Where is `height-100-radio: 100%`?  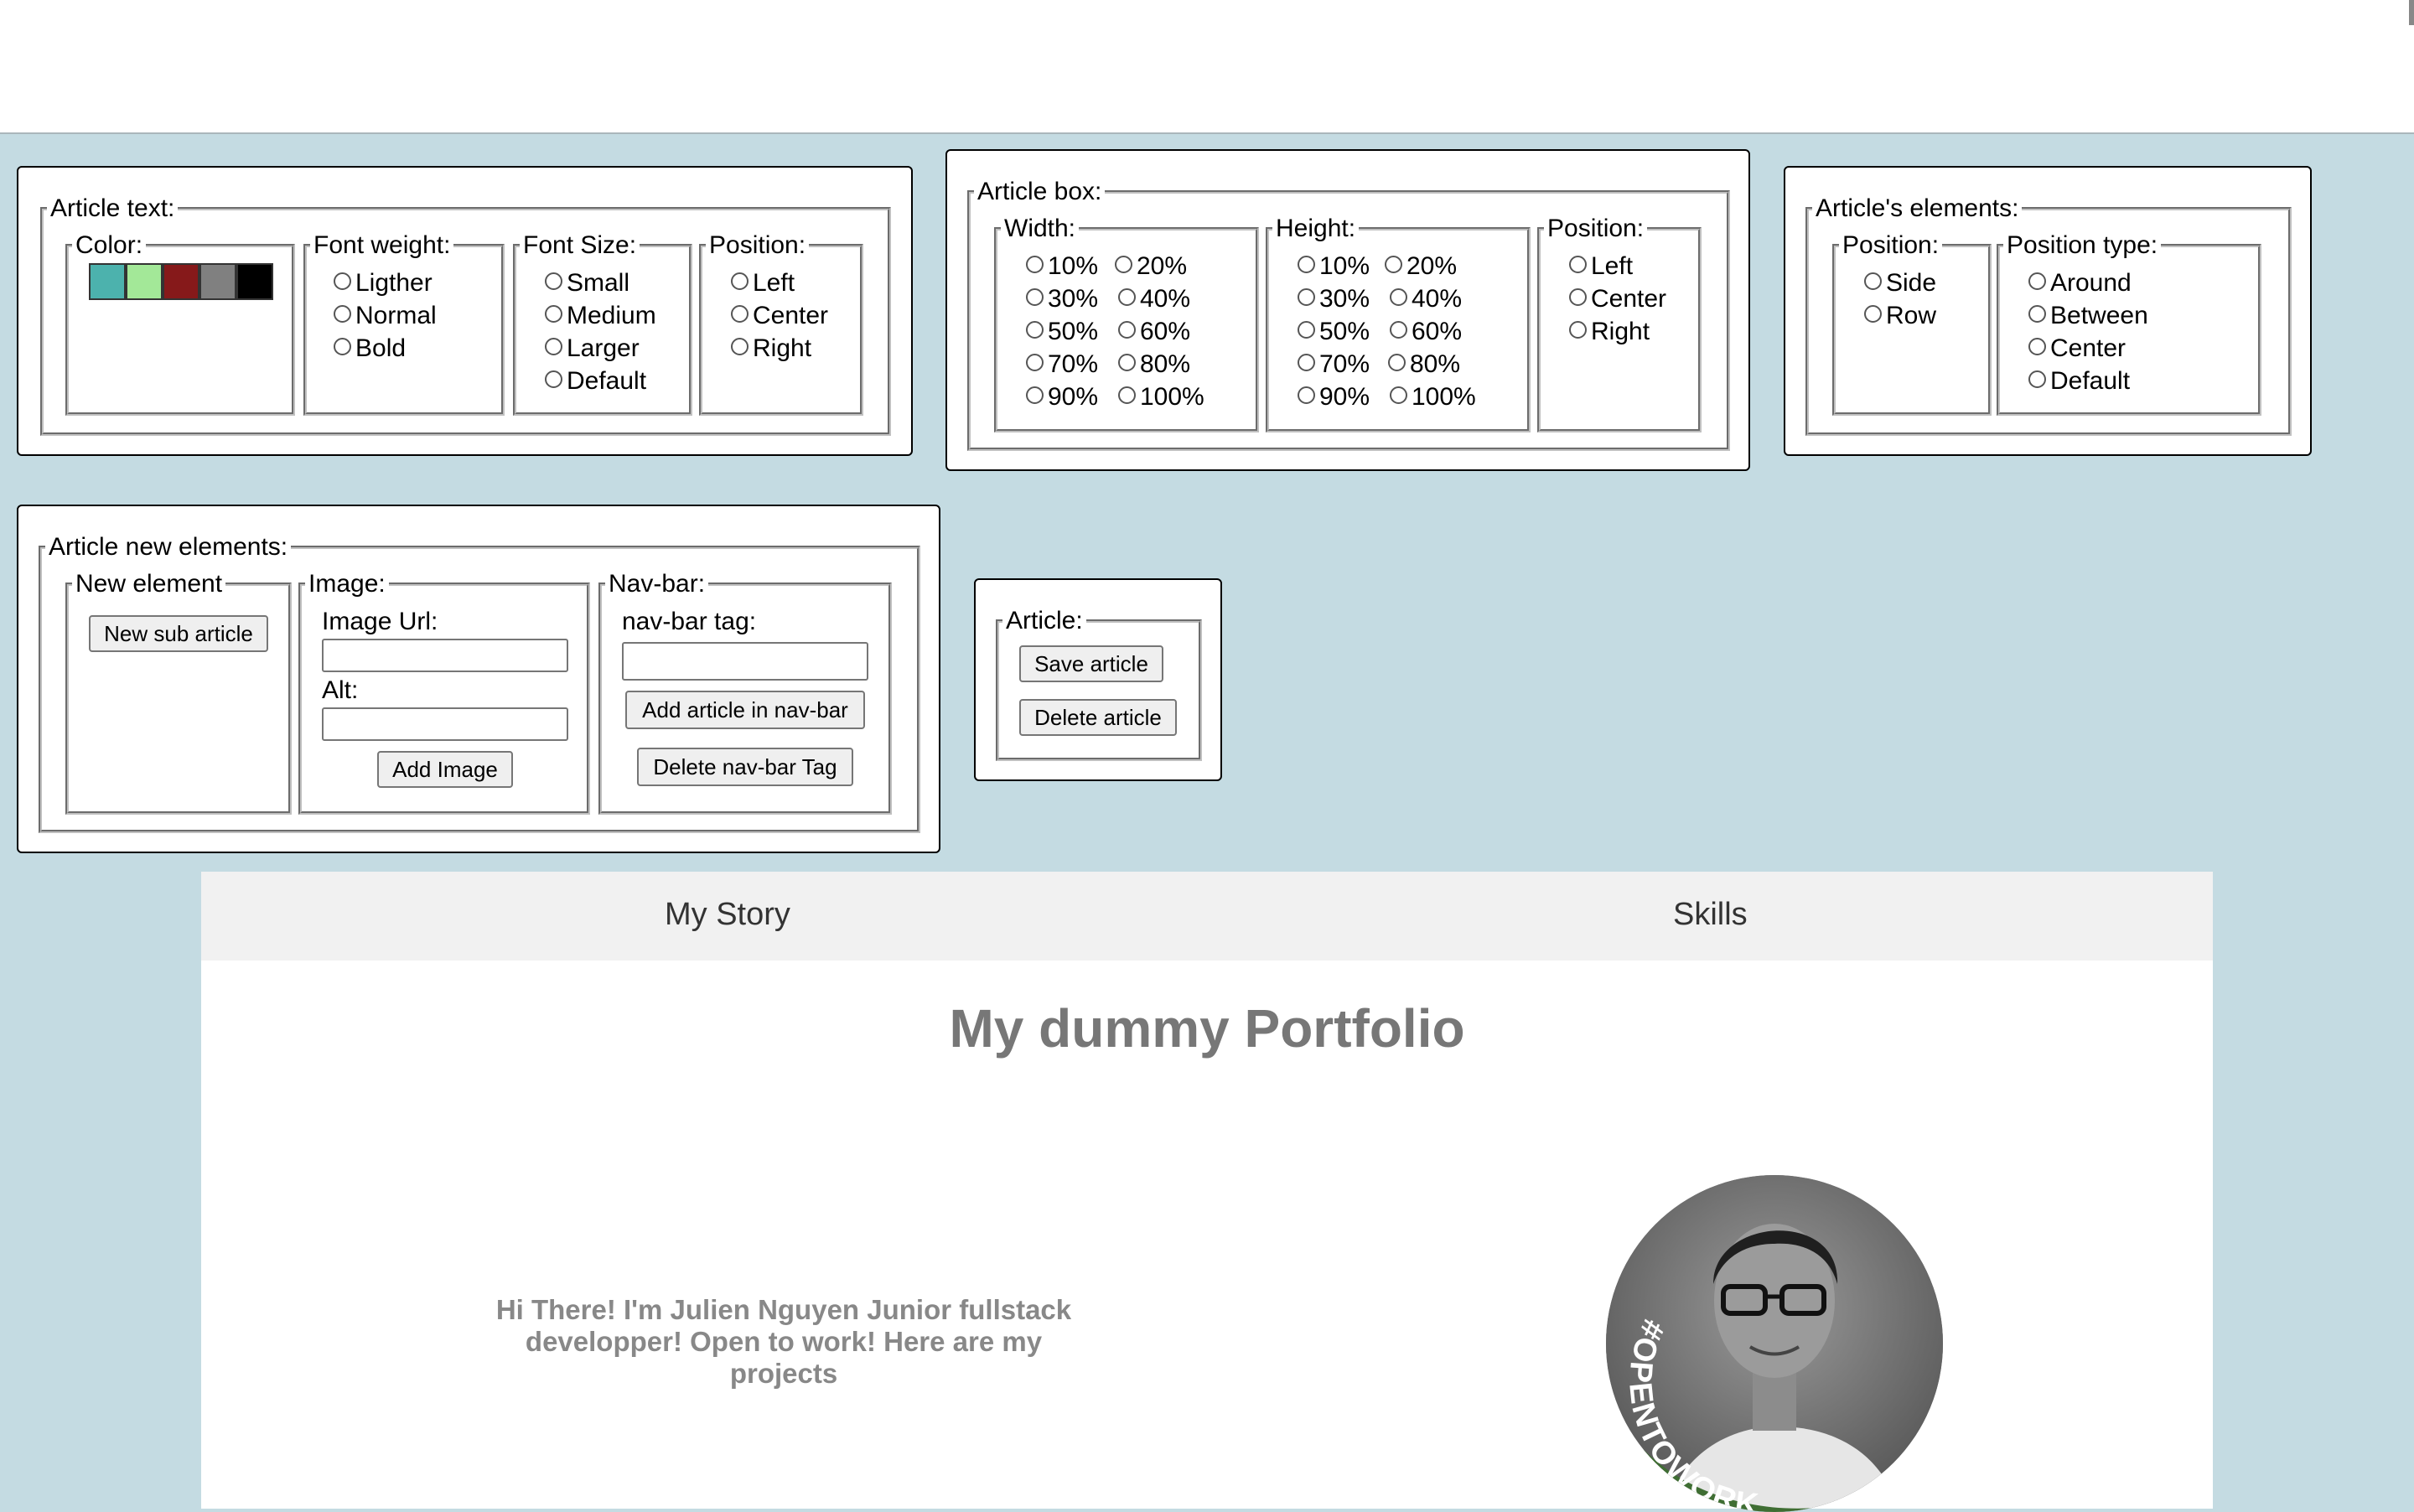 height-100-radio: 100% is located at coordinates (1433, 397).